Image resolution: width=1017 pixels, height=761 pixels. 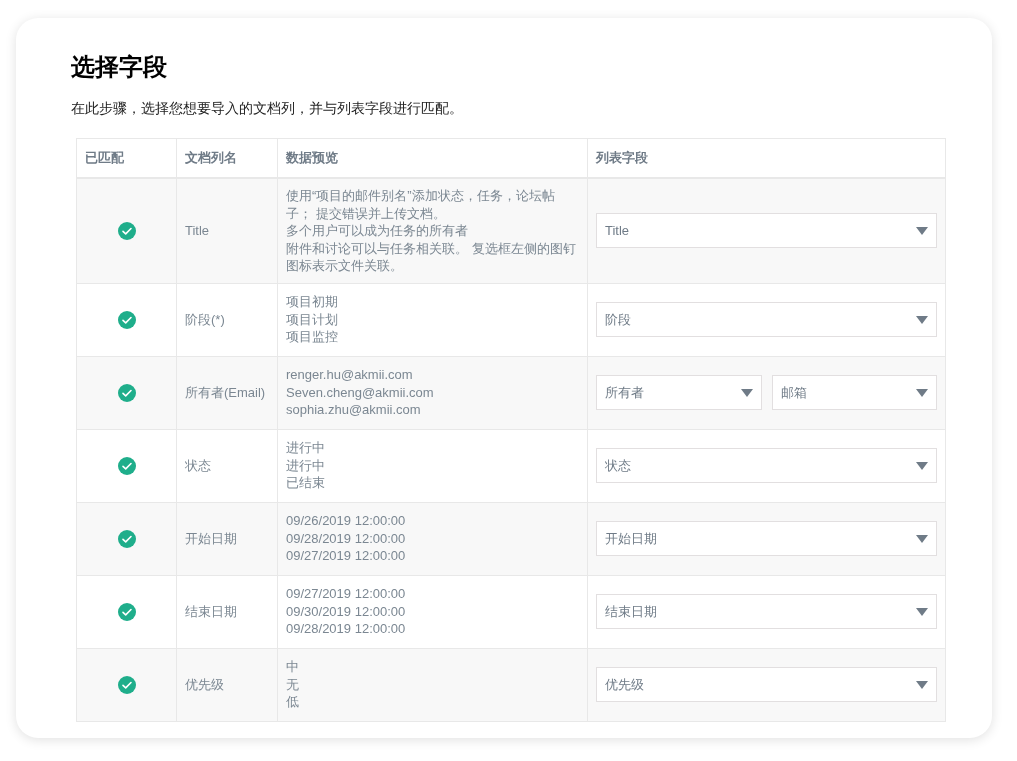 I want to click on preview-text: 项目监控, so click(x=312, y=337).